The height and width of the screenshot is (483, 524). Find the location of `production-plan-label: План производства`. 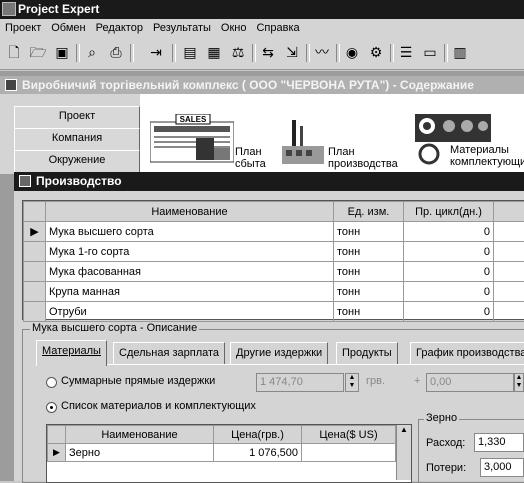

production-plan-label: План производства is located at coordinates (363, 158).